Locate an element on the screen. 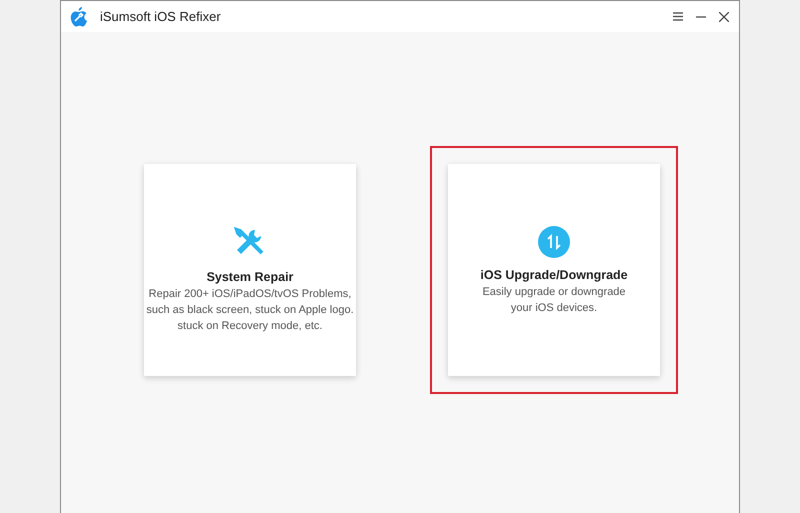  close-icon is located at coordinates (724, 17).